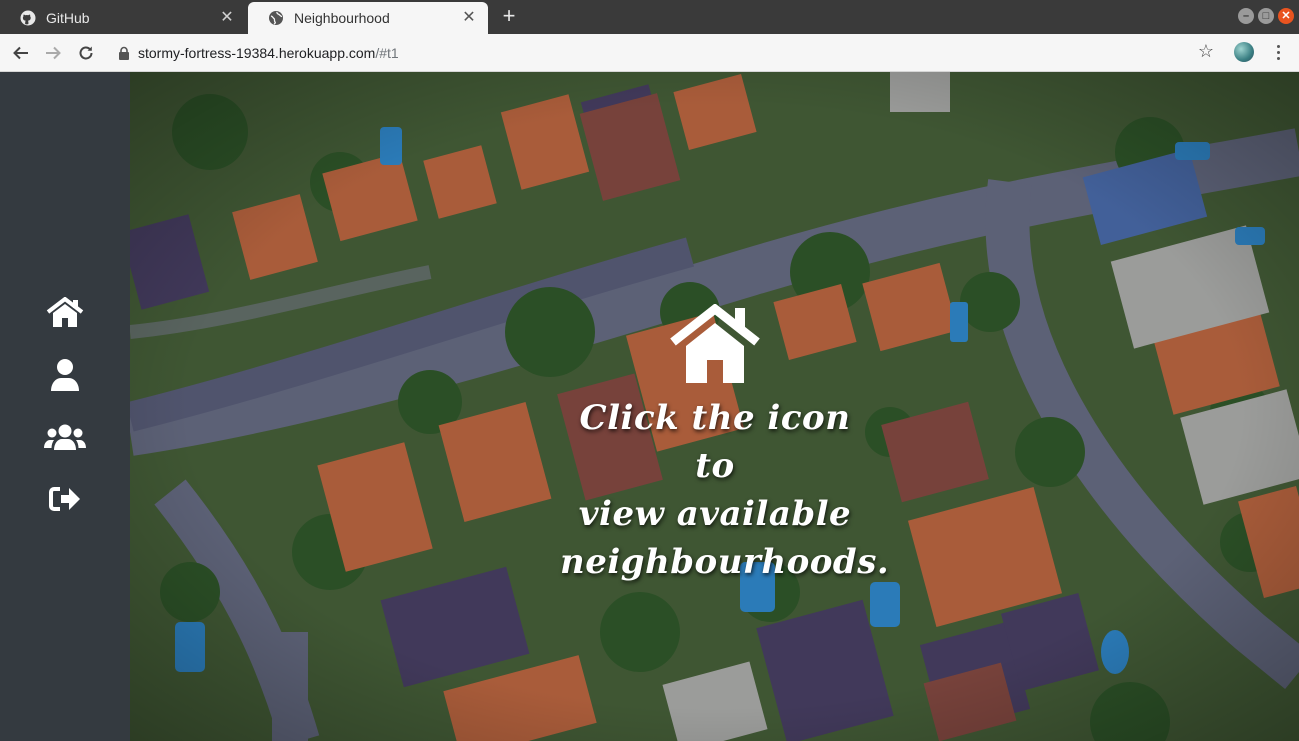 The image size is (1299, 741). What do you see at coordinates (124, 53) in the screenshot?
I see `lock-icon` at bounding box center [124, 53].